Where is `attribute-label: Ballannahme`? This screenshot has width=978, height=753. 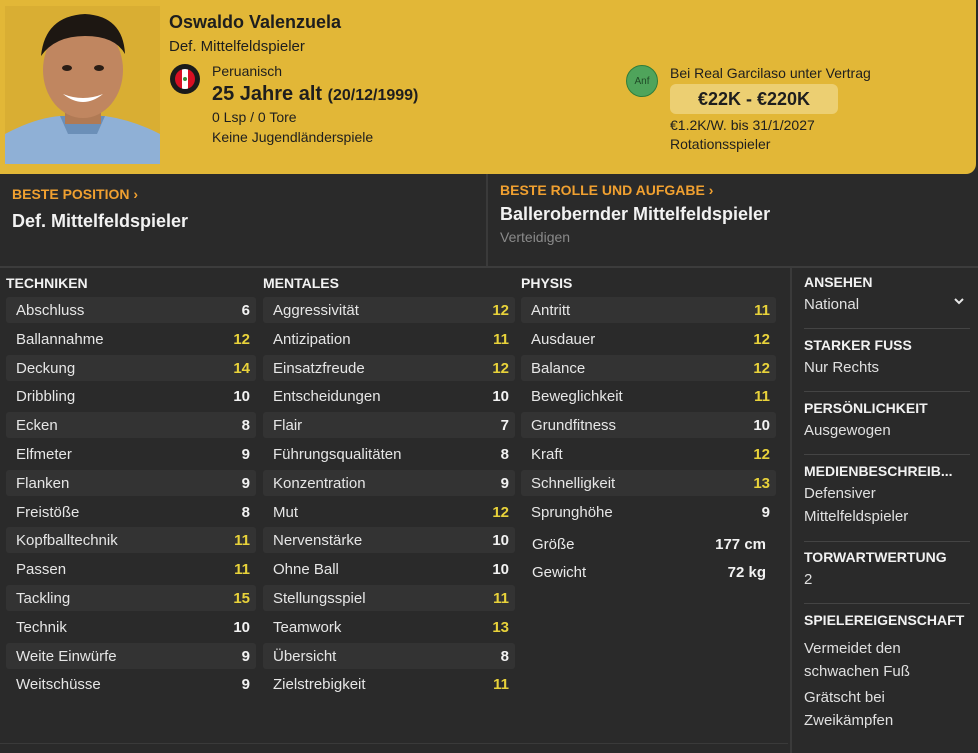 attribute-label: Ballannahme is located at coordinates (60, 339).